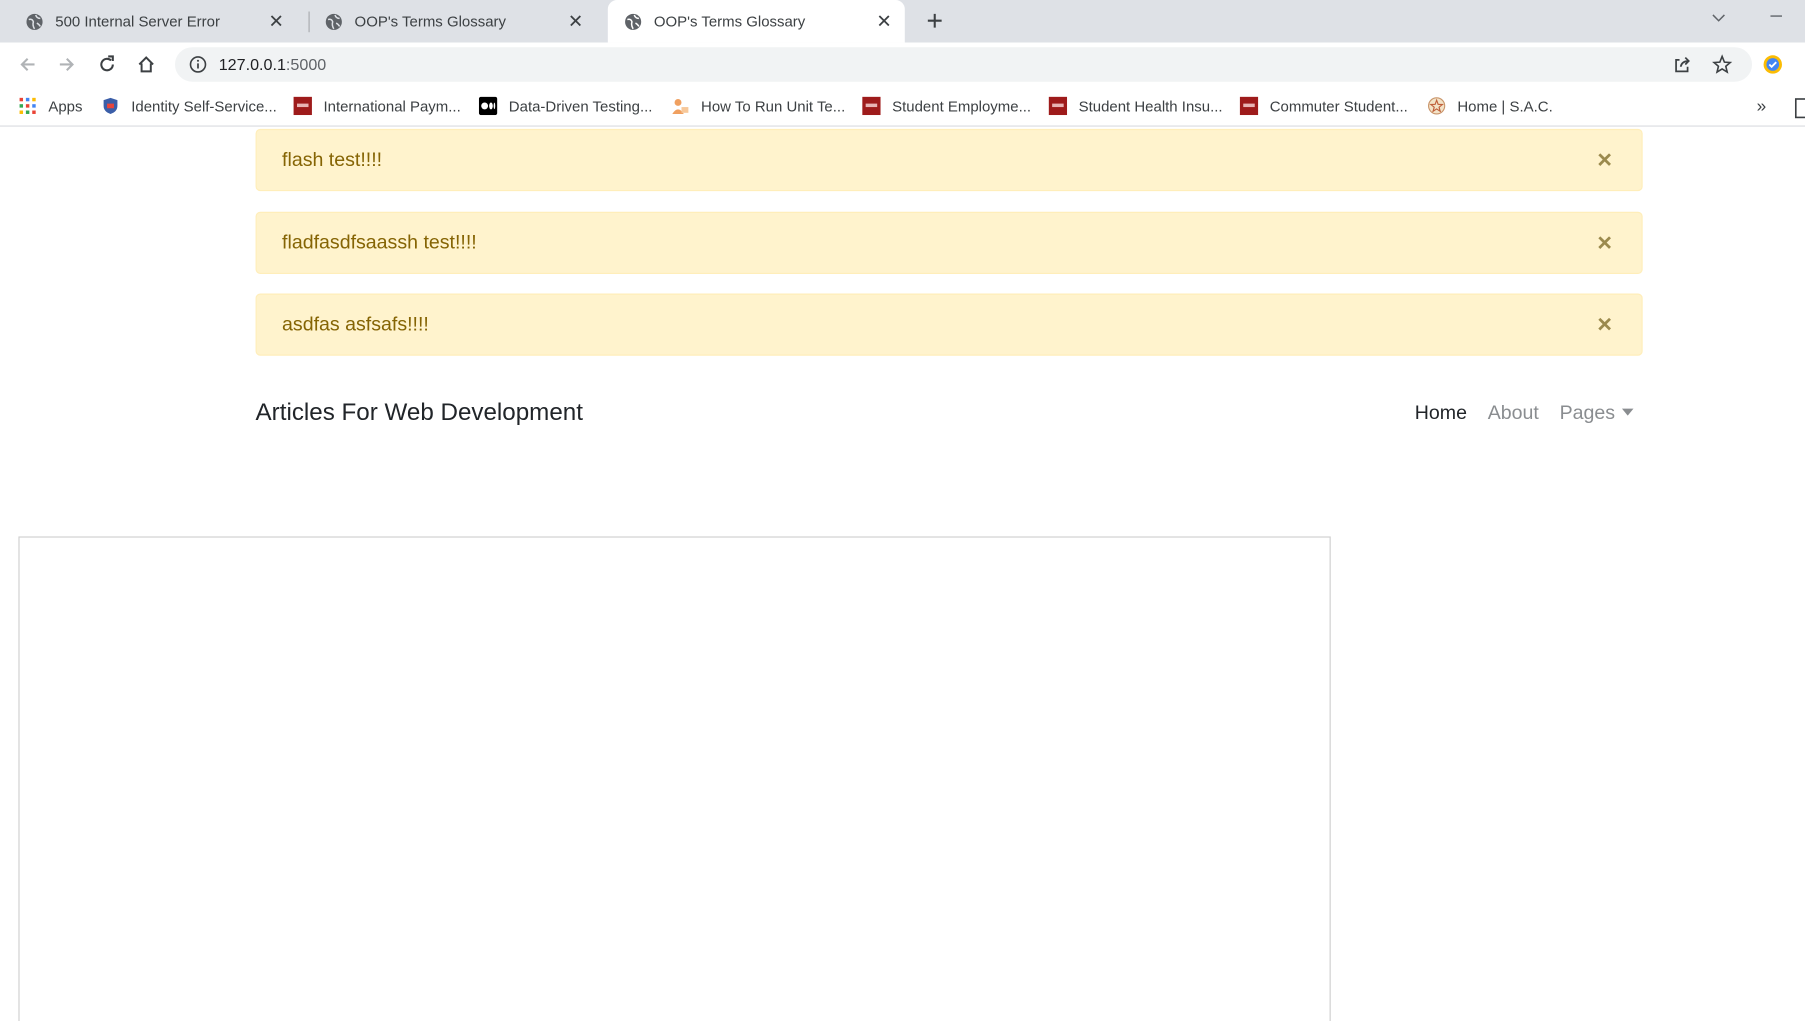 This screenshot has width=1805, height=1021. I want to click on url-host: 127.0.0.1, so click(252, 64).